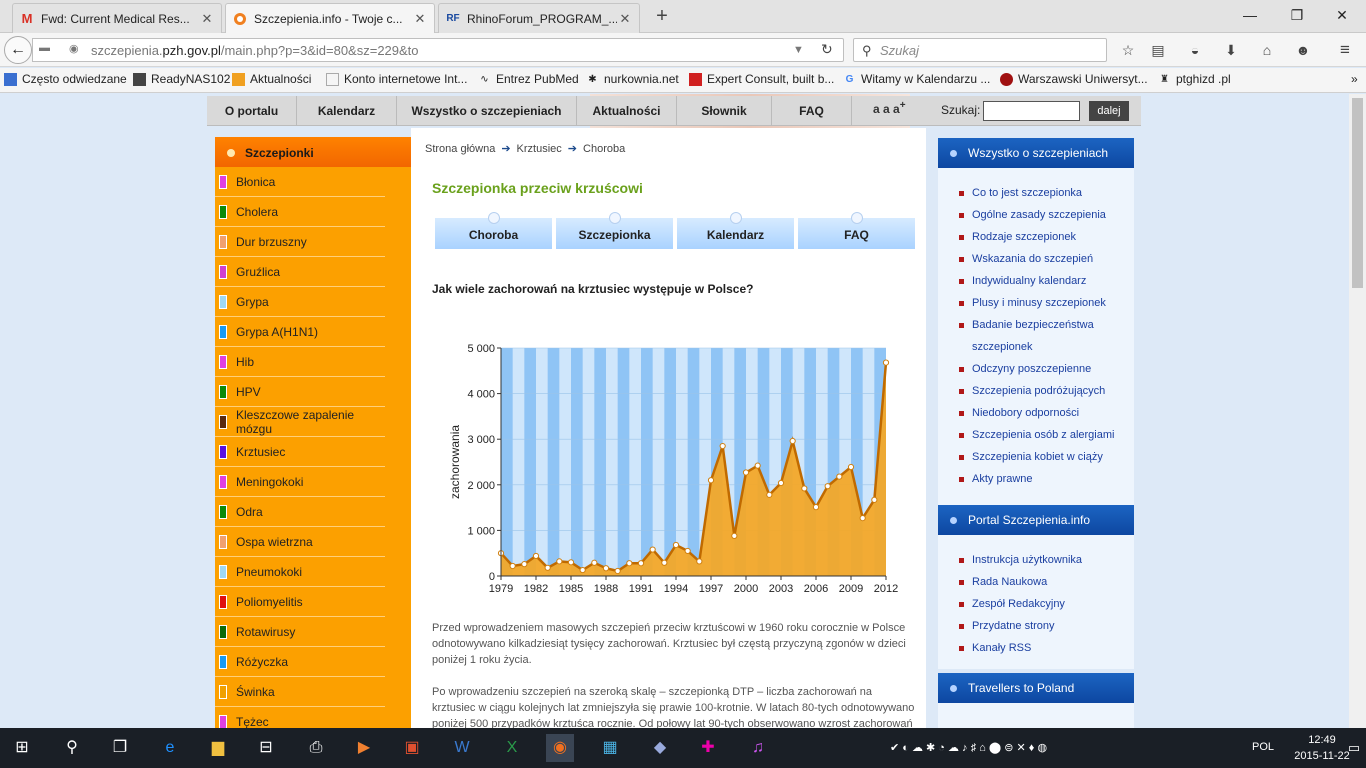 Image resolution: width=1366 pixels, height=768 pixels. I want to click on calendar-app-icon: ▦, so click(610, 748).